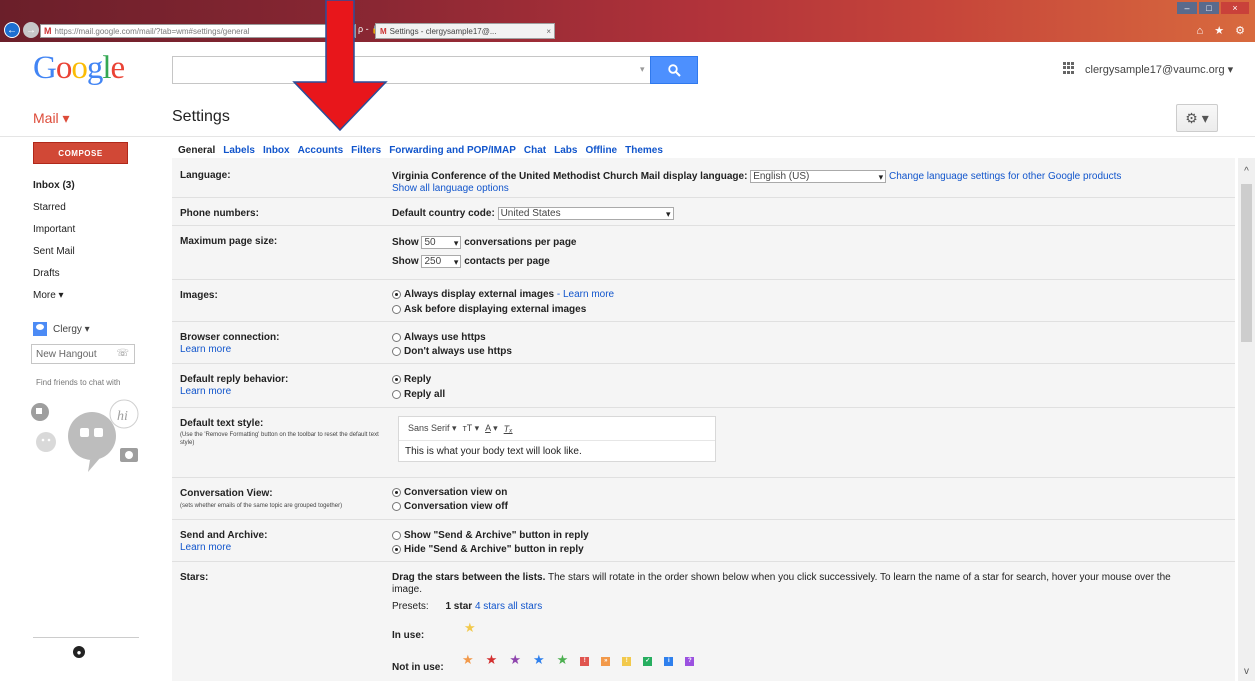 Image resolution: width=1255 pixels, height=681 pixels. What do you see at coordinates (548, 31) in the screenshot?
I see `tab-close-icon: ×` at bounding box center [548, 31].